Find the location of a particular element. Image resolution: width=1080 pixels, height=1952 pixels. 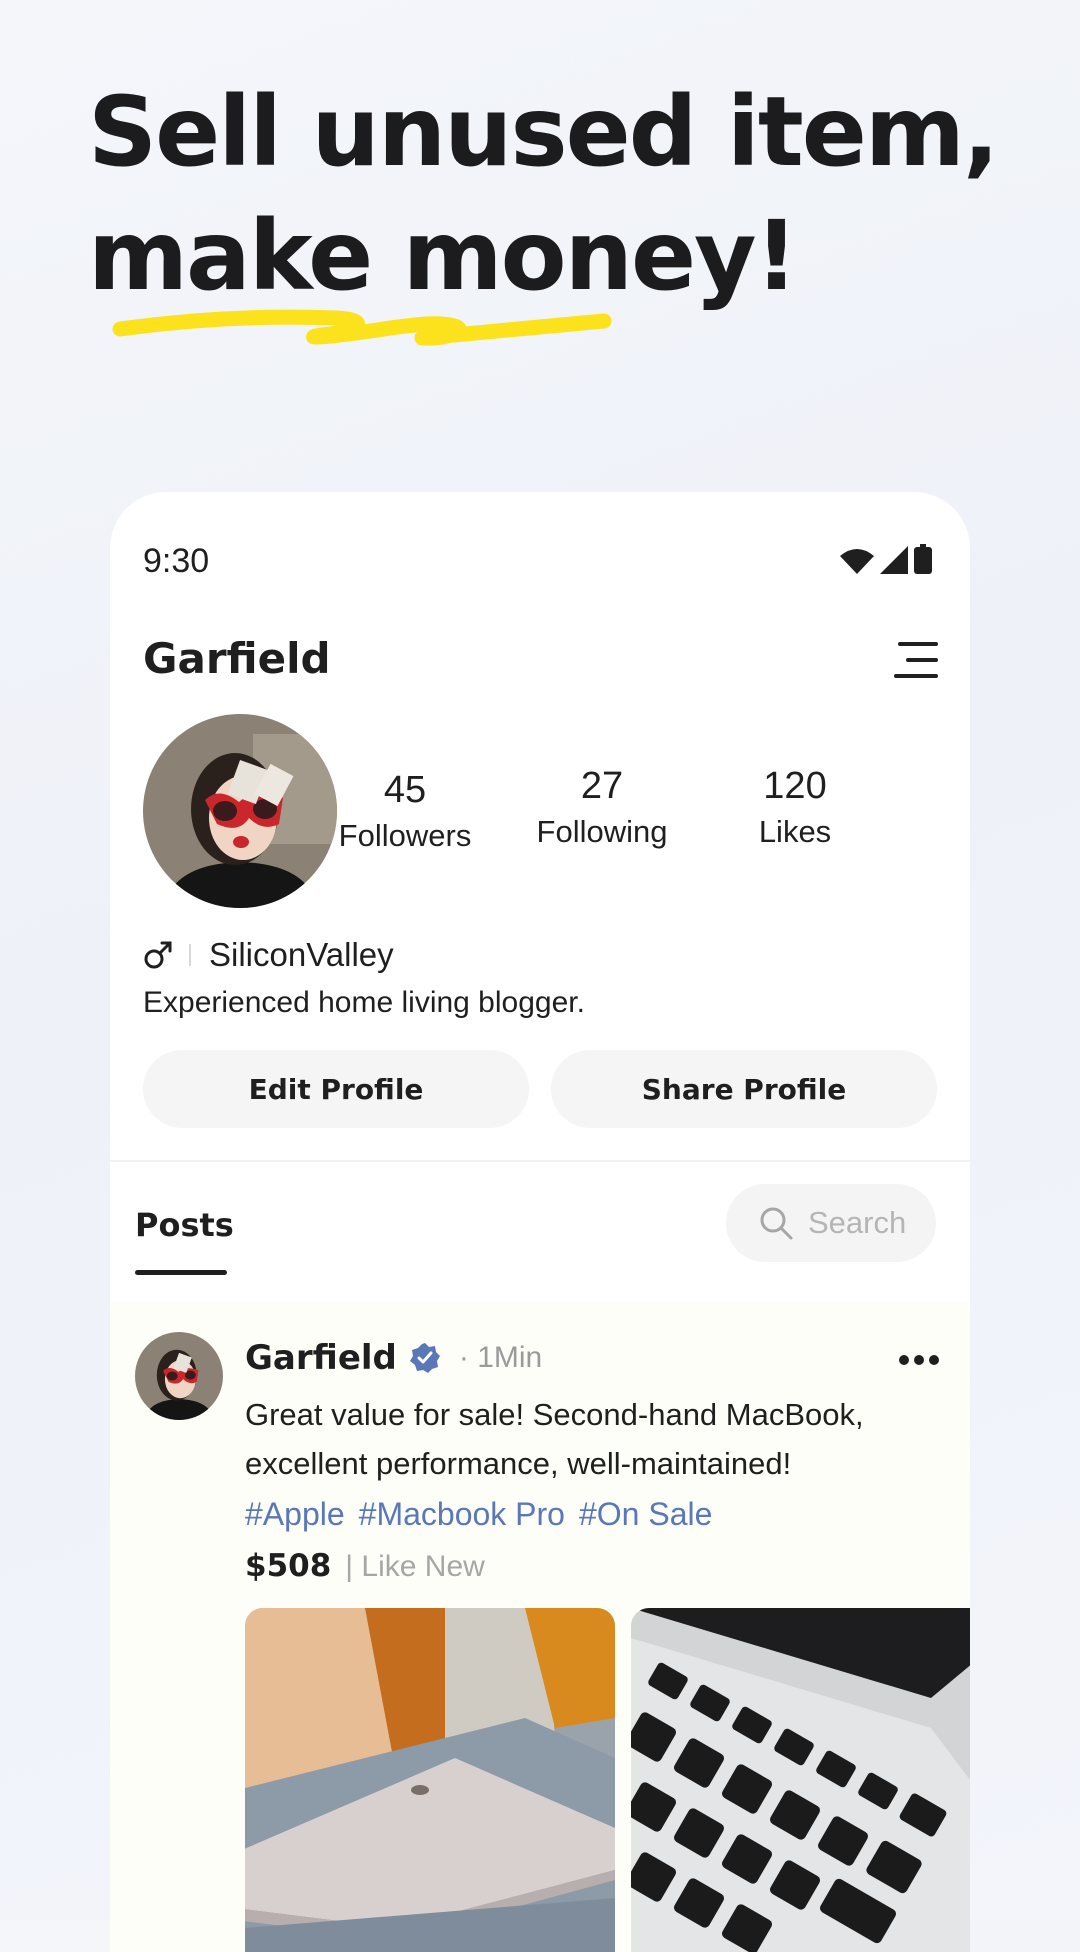

signal-icon is located at coordinates (894, 560).